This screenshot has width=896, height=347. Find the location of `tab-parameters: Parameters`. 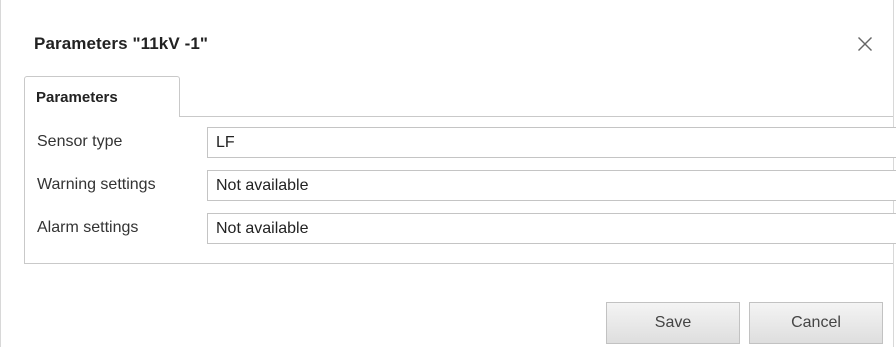

tab-parameters: Parameters is located at coordinates (102, 96).